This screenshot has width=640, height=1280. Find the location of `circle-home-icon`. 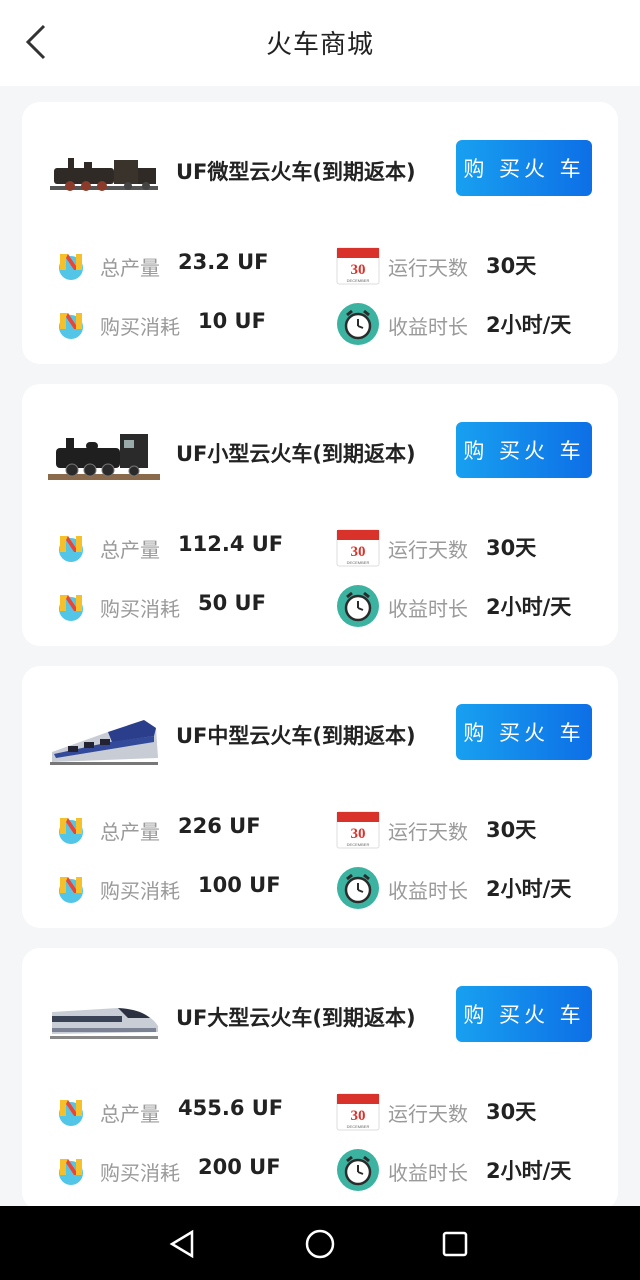

circle-home-icon is located at coordinates (320, 1244).